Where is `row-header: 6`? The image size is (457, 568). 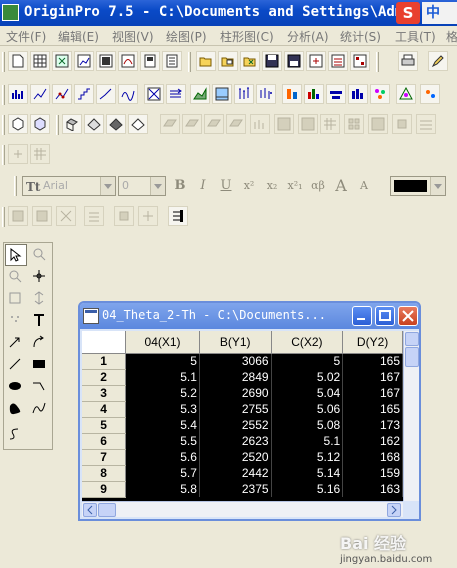
row-header: 6 is located at coordinates (104, 441).